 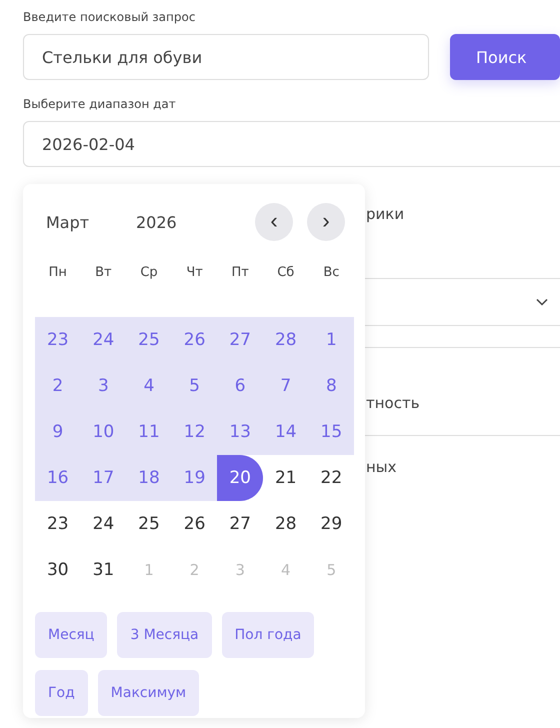 What do you see at coordinates (331, 524) in the screenshot?
I see `calendar-day: 29` at bounding box center [331, 524].